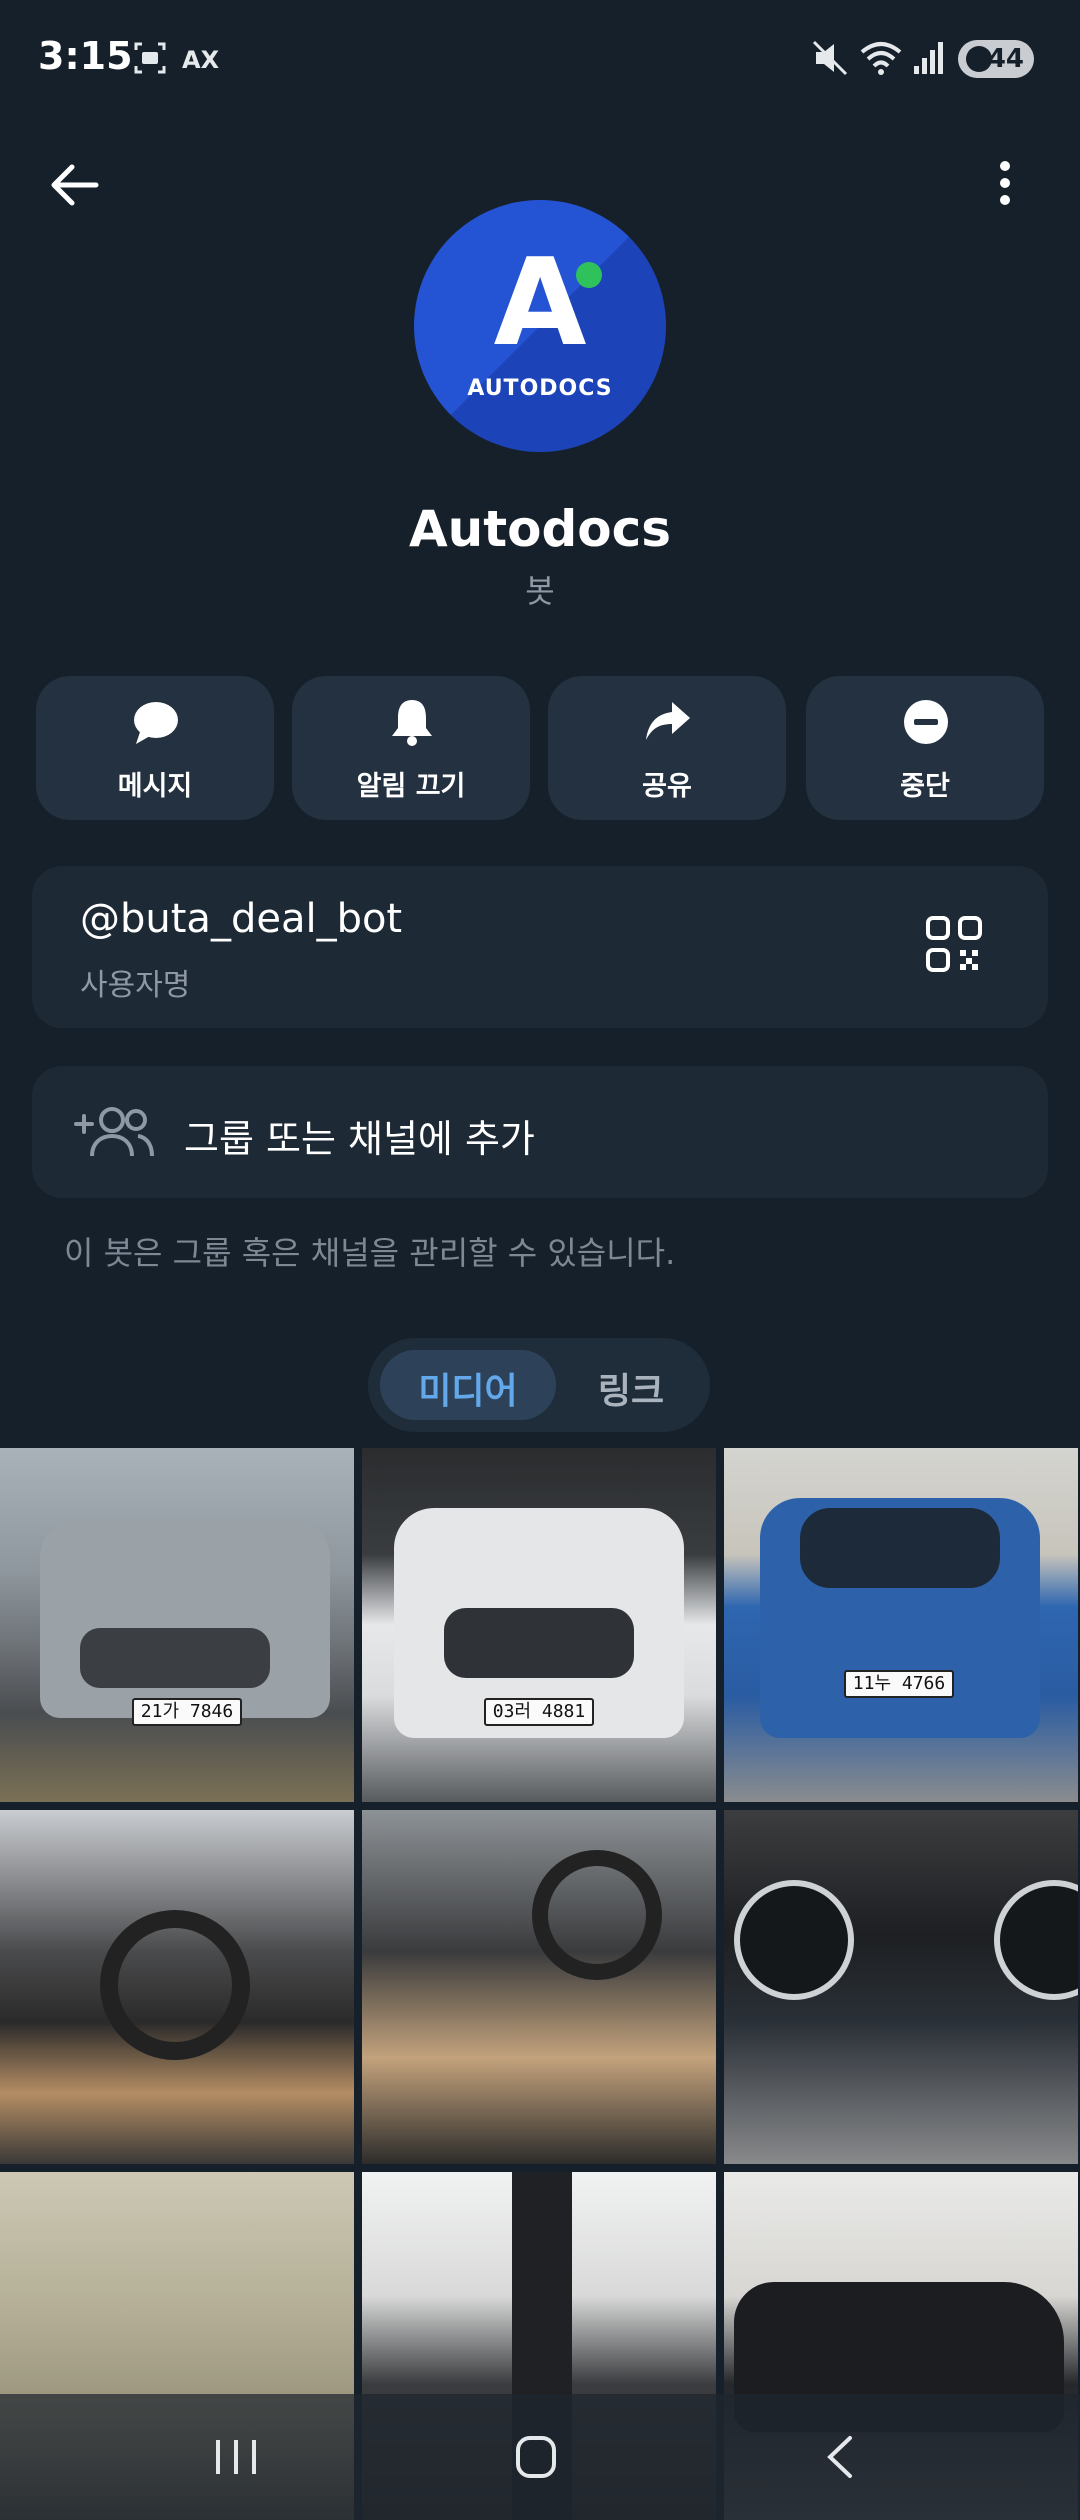  Describe the element at coordinates (156, 723) in the screenshot. I see `message-icon` at that location.